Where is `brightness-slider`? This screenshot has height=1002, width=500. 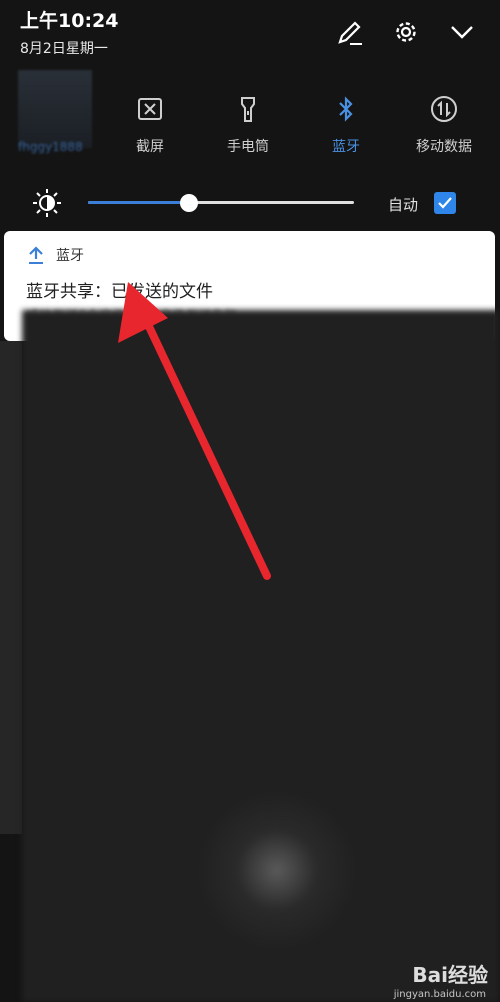 brightness-slider is located at coordinates (221, 203).